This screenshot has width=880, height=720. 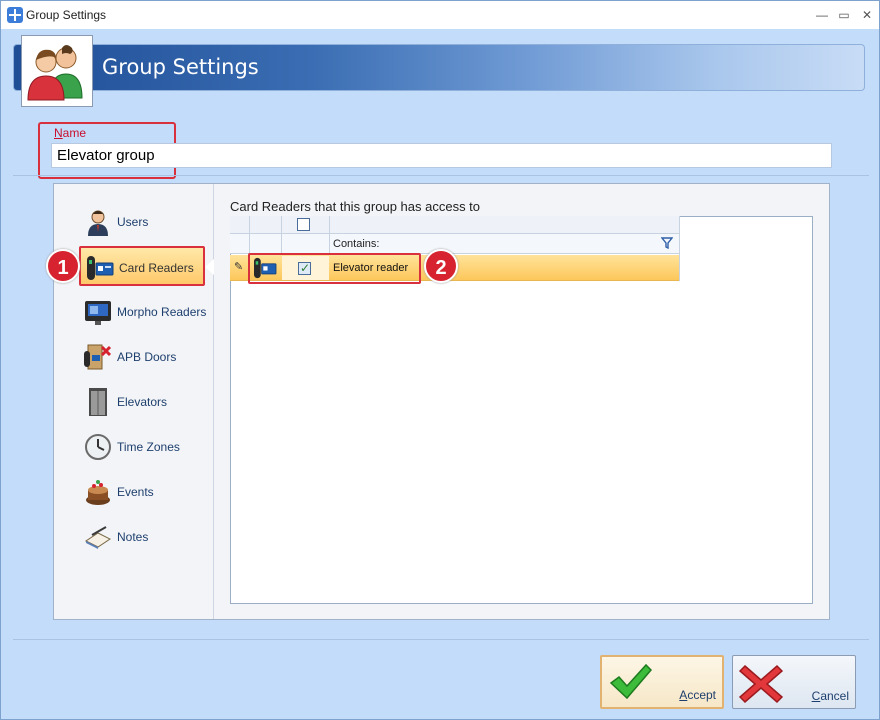 I want to click on cancel-label: Cancel, so click(x=830, y=696).